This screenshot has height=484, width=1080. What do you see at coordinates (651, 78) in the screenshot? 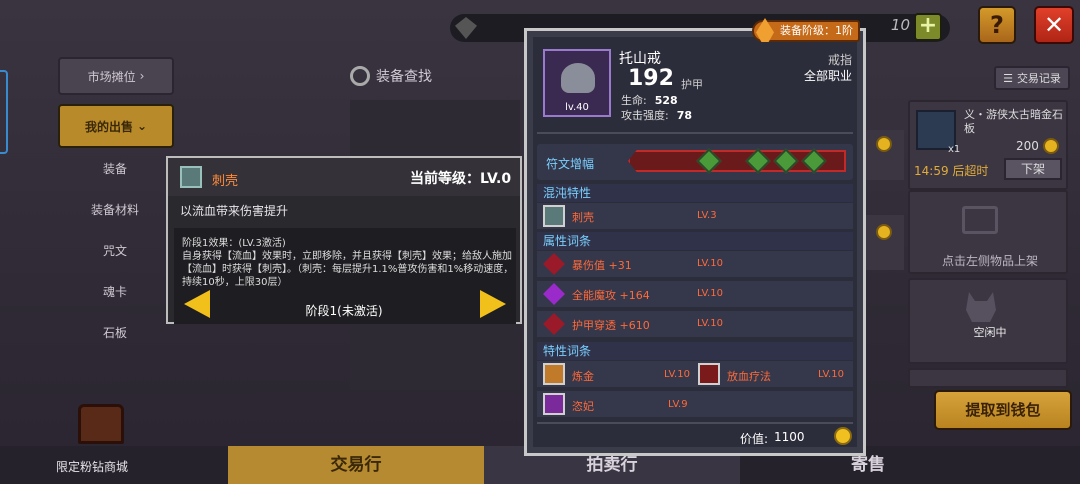
I see `item-armor-value: 192` at bounding box center [651, 78].